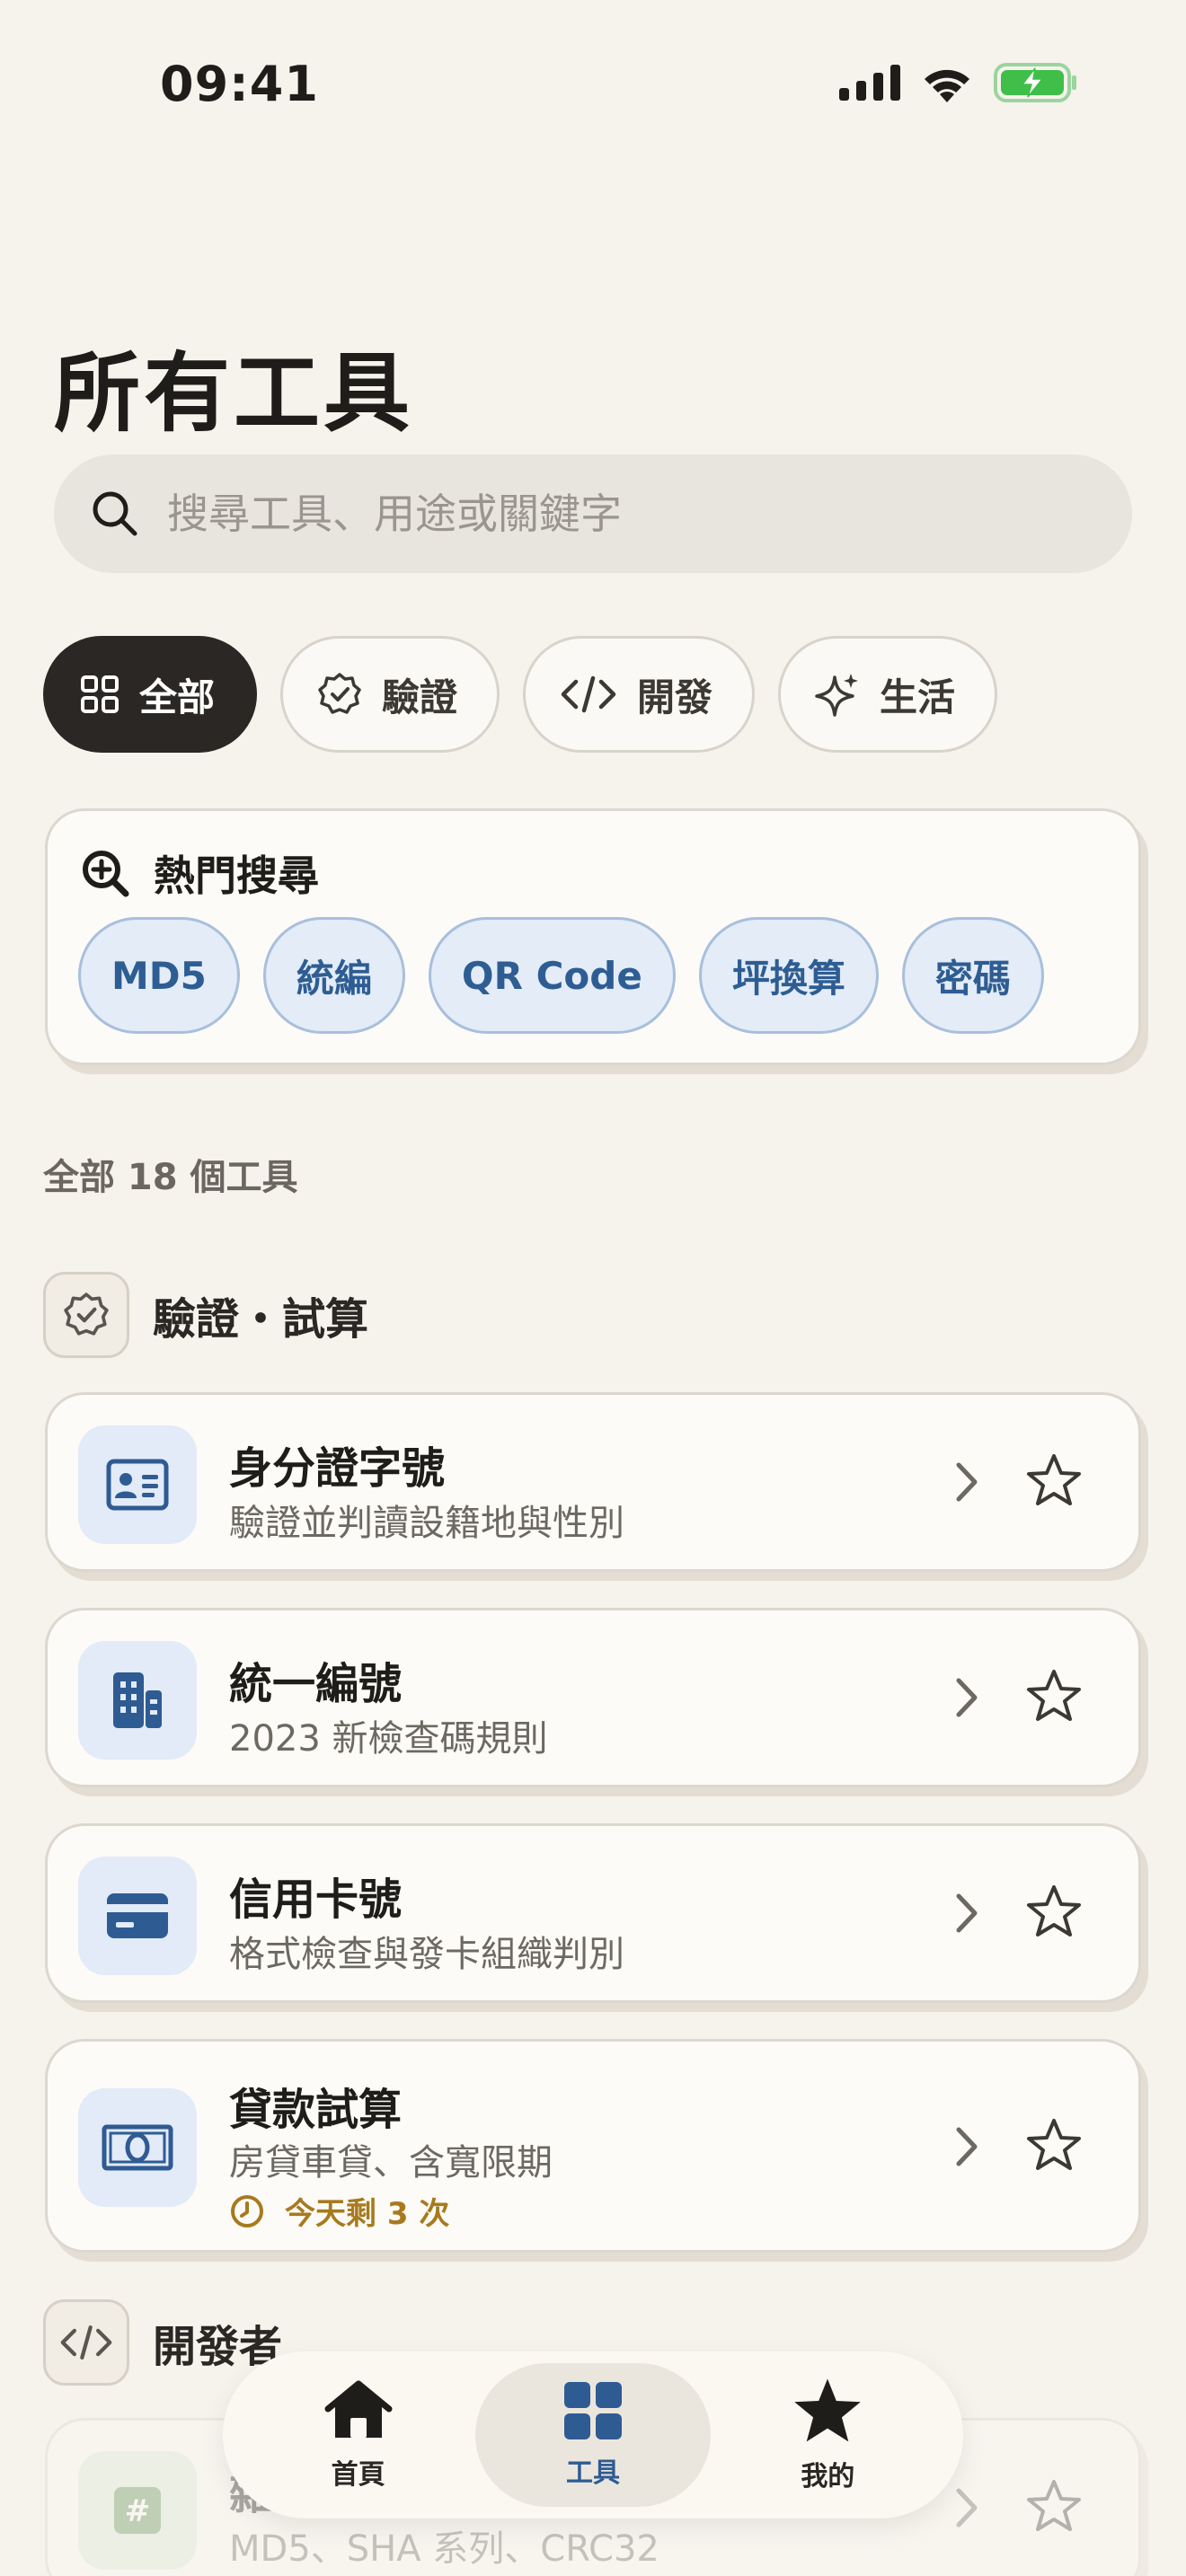 This screenshot has width=1186, height=2576. I want to click on section-header-dev: 開發者, so click(162, 2342).